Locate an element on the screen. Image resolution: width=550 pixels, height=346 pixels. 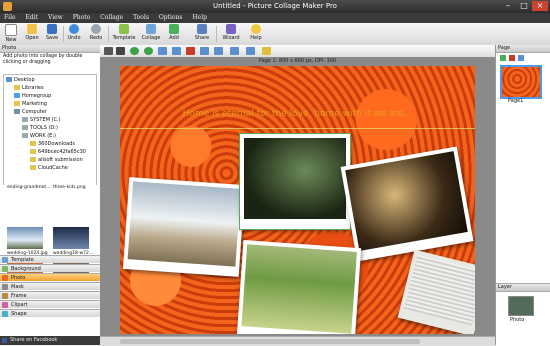
bring-forward-icon is located at coordinates (134, 51).